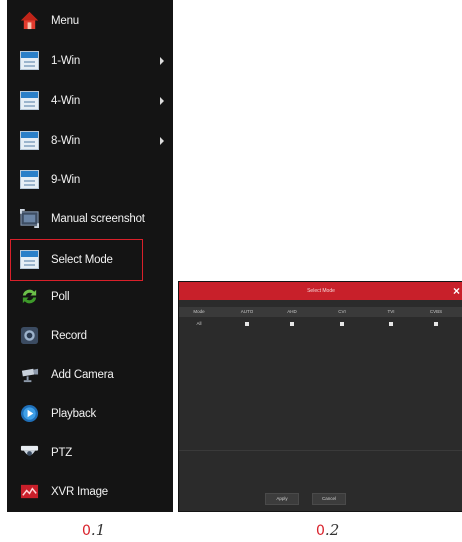  Describe the element at coordinates (199, 323) in the screenshot. I see `row-label-all: All` at that location.